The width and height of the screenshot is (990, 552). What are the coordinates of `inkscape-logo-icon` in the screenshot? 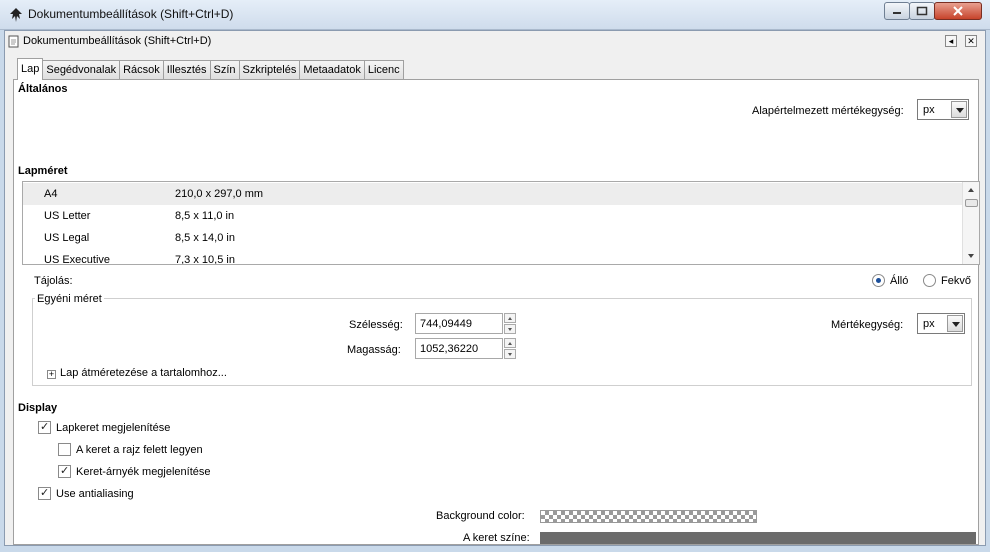 It's located at (16, 15).